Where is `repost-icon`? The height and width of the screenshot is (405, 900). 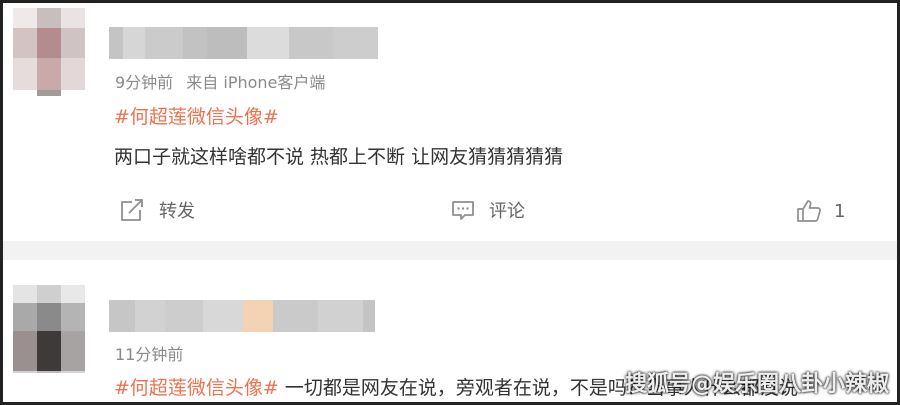 repost-icon is located at coordinates (132, 210).